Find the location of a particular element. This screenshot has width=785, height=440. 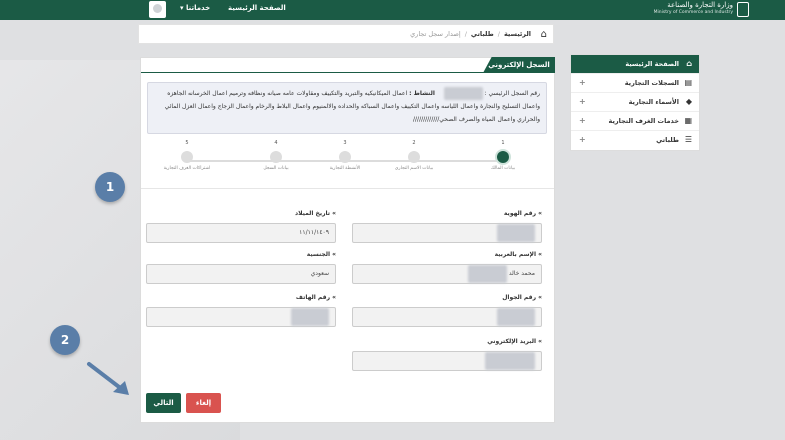

user-avatar is located at coordinates (157, 9).